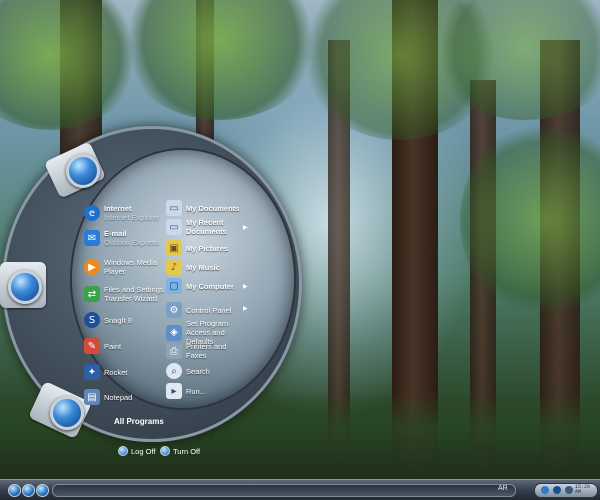  What do you see at coordinates (174, 267) in the screenshot?
I see `my-music-icon: ♪` at bounding box center [174, 267].